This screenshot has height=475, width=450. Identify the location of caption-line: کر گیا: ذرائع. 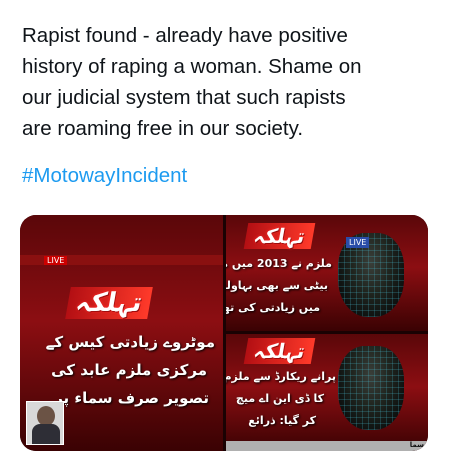
(282, 420).